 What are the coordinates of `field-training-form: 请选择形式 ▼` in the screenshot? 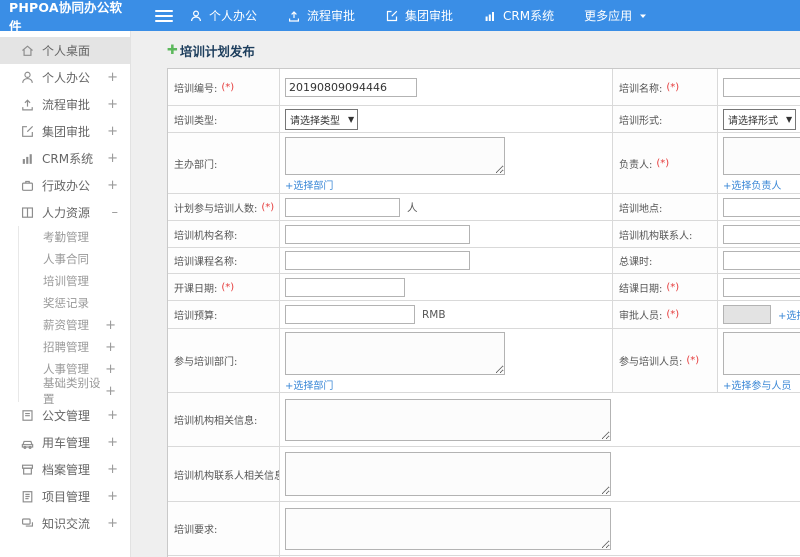 It's located at (759, 119).